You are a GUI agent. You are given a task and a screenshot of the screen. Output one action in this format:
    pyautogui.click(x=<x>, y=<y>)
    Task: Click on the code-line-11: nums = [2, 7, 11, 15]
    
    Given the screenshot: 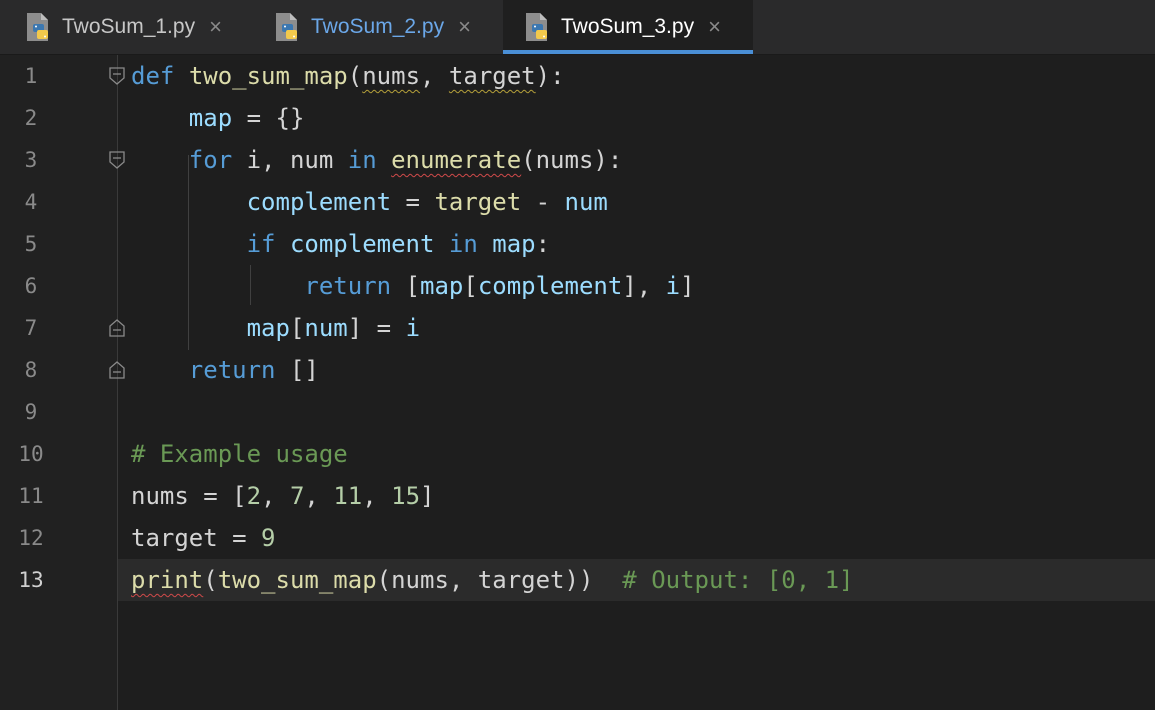 What is the action you would take?
    pyautogui.click(x=282, y=496)
    